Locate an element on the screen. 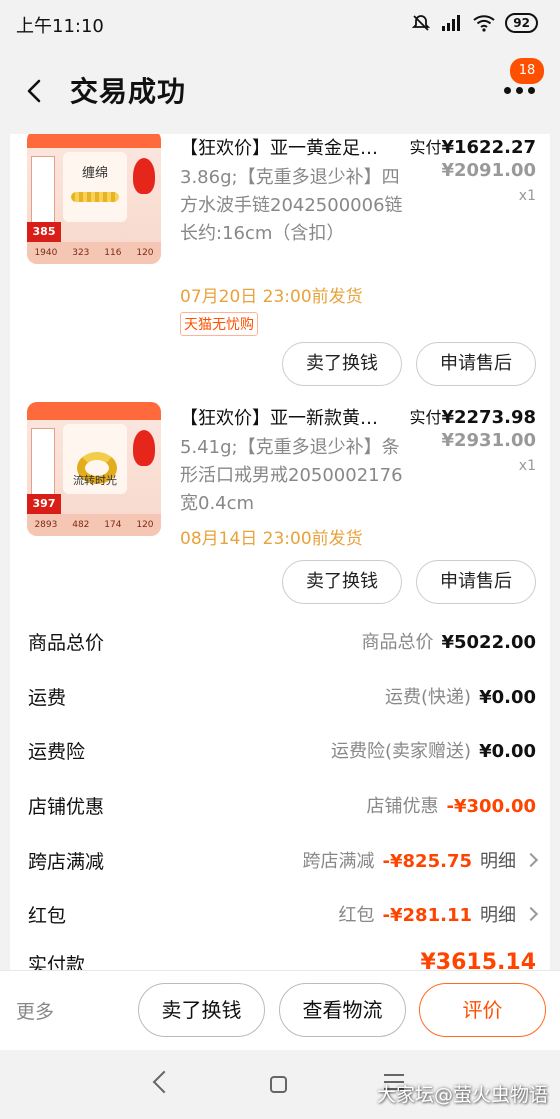  page-title: 交易成功 is located at coordinates (128, 91).